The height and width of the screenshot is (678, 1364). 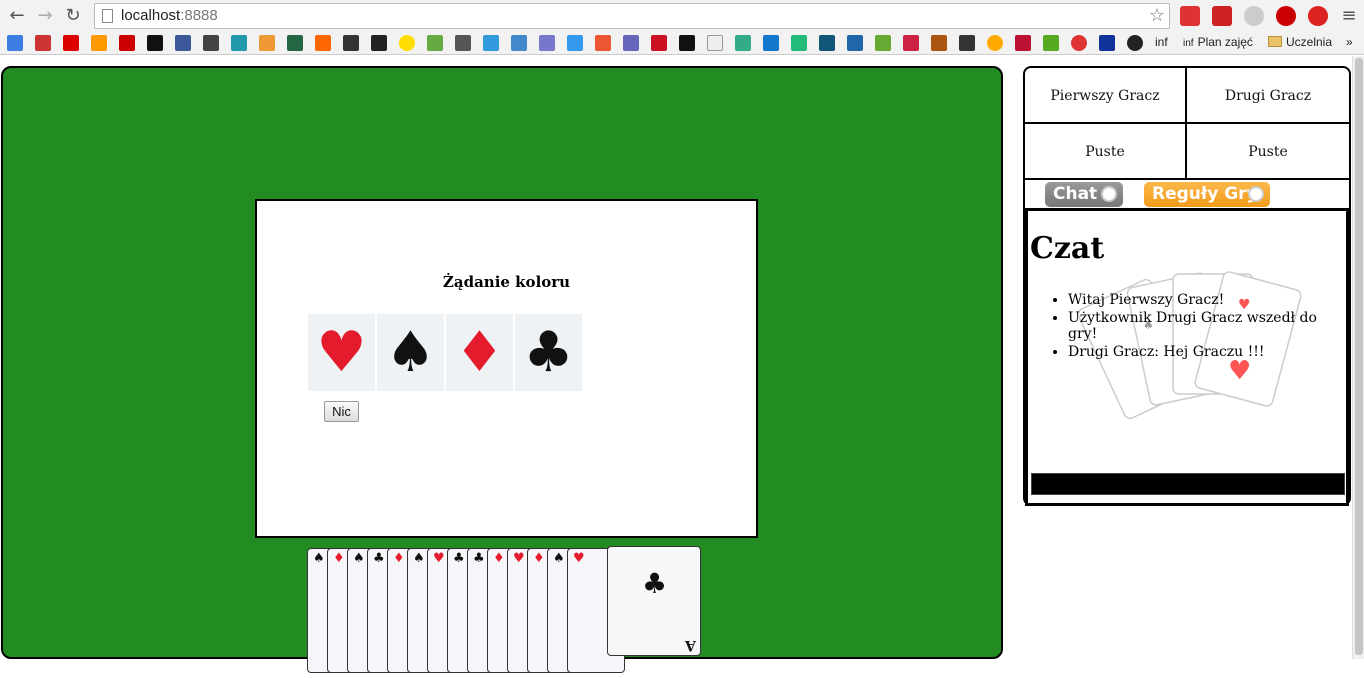 What do you see at coordinates (1318, 16) in the screenshot?
I see `adblock-icon` at bounding box center [1318, 16].